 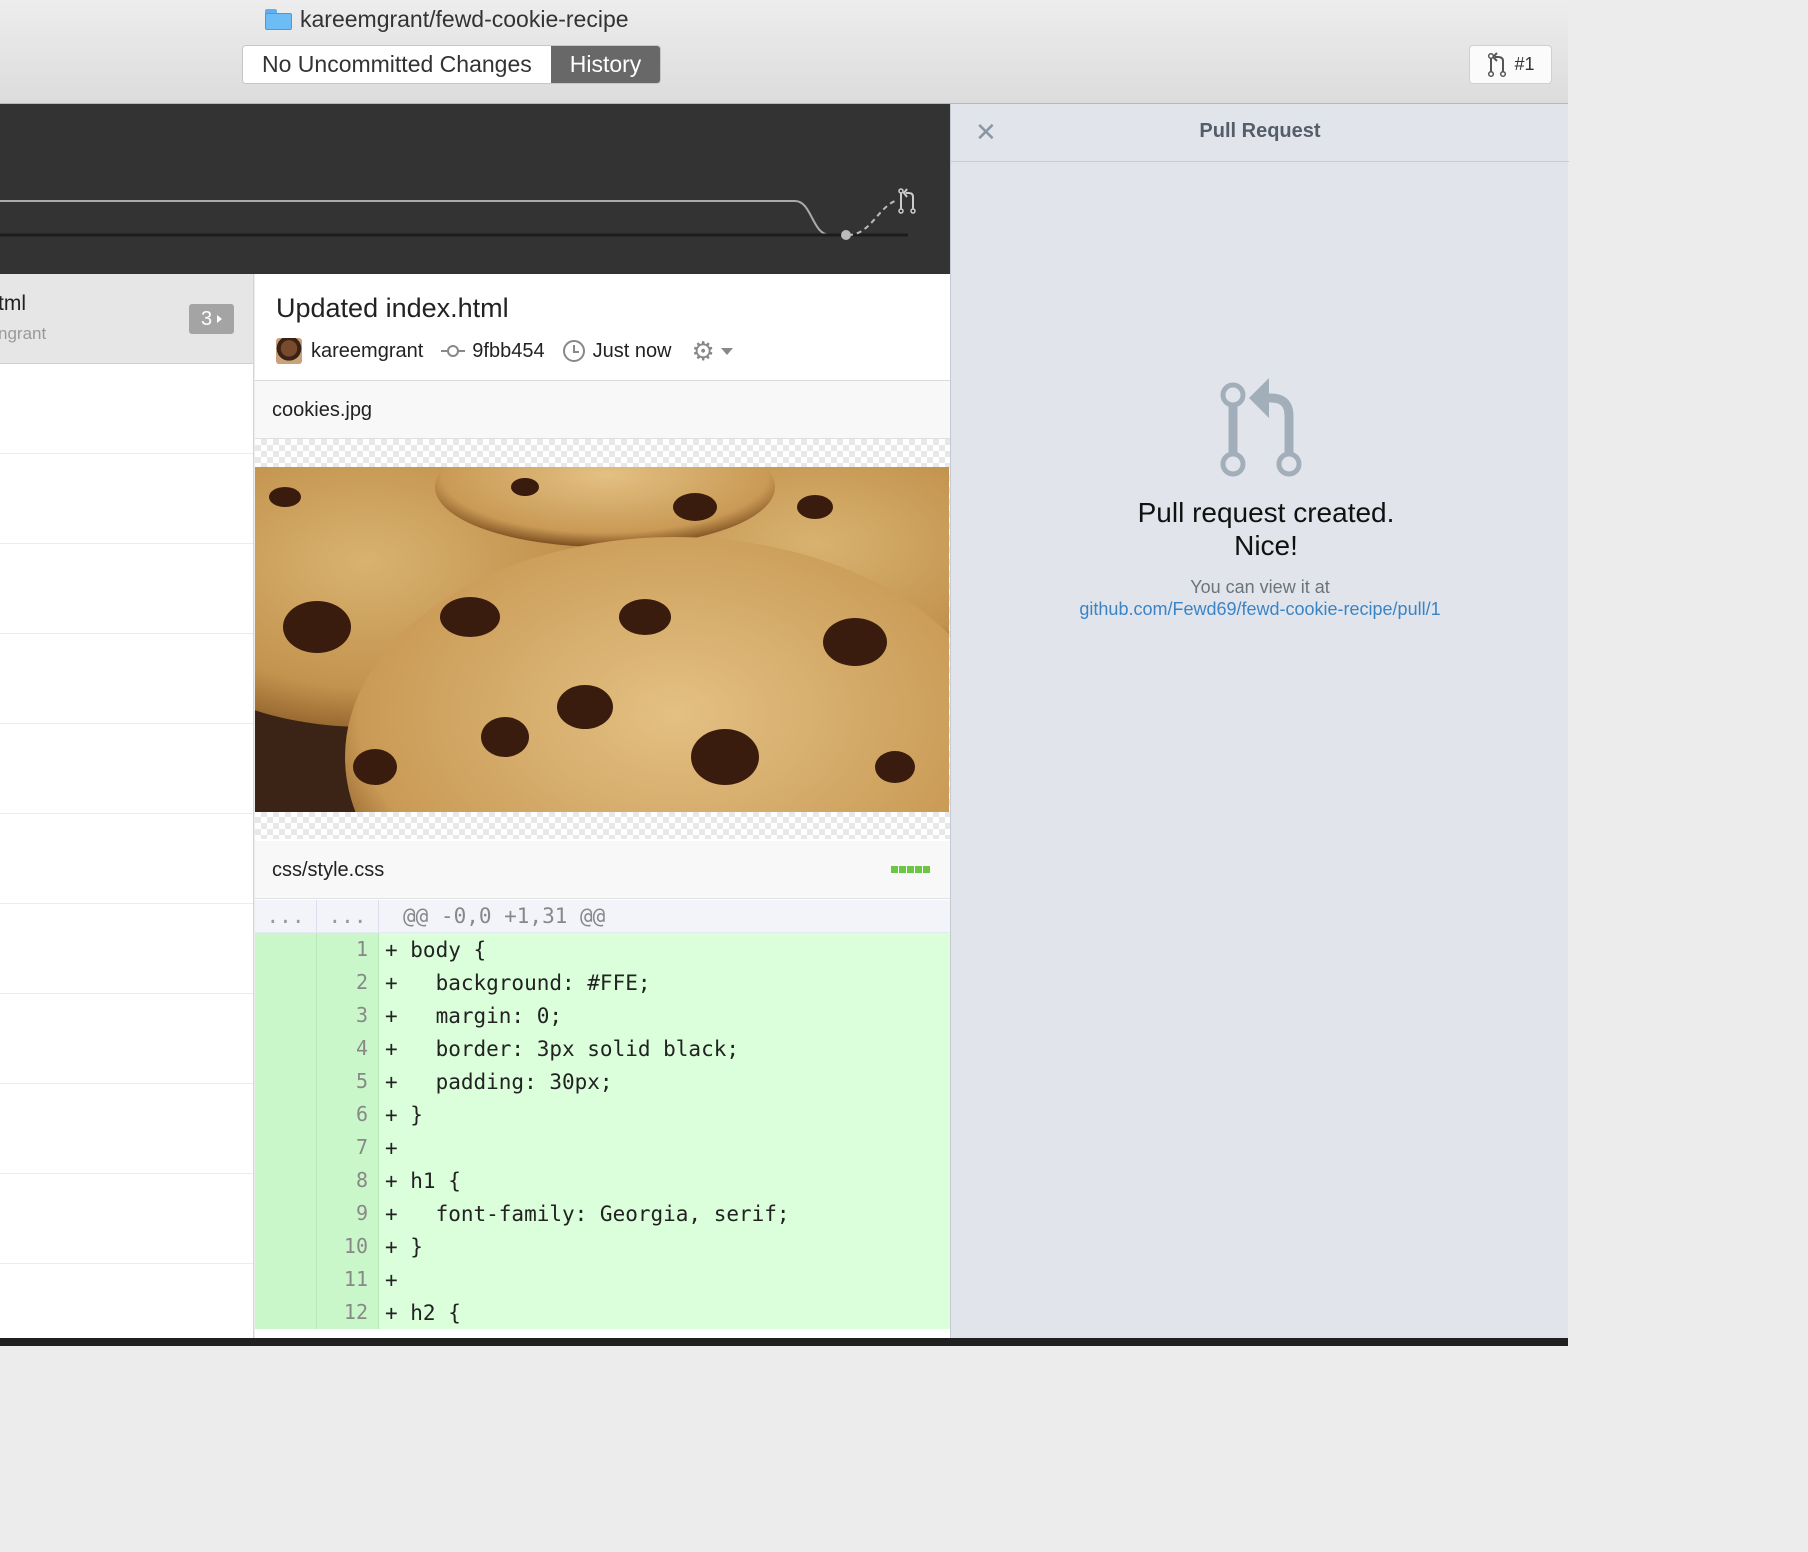 What do you see at coordinates (206, 318) in the screenshot?
I see `file-count: 3` at bounding box center [206, 318].